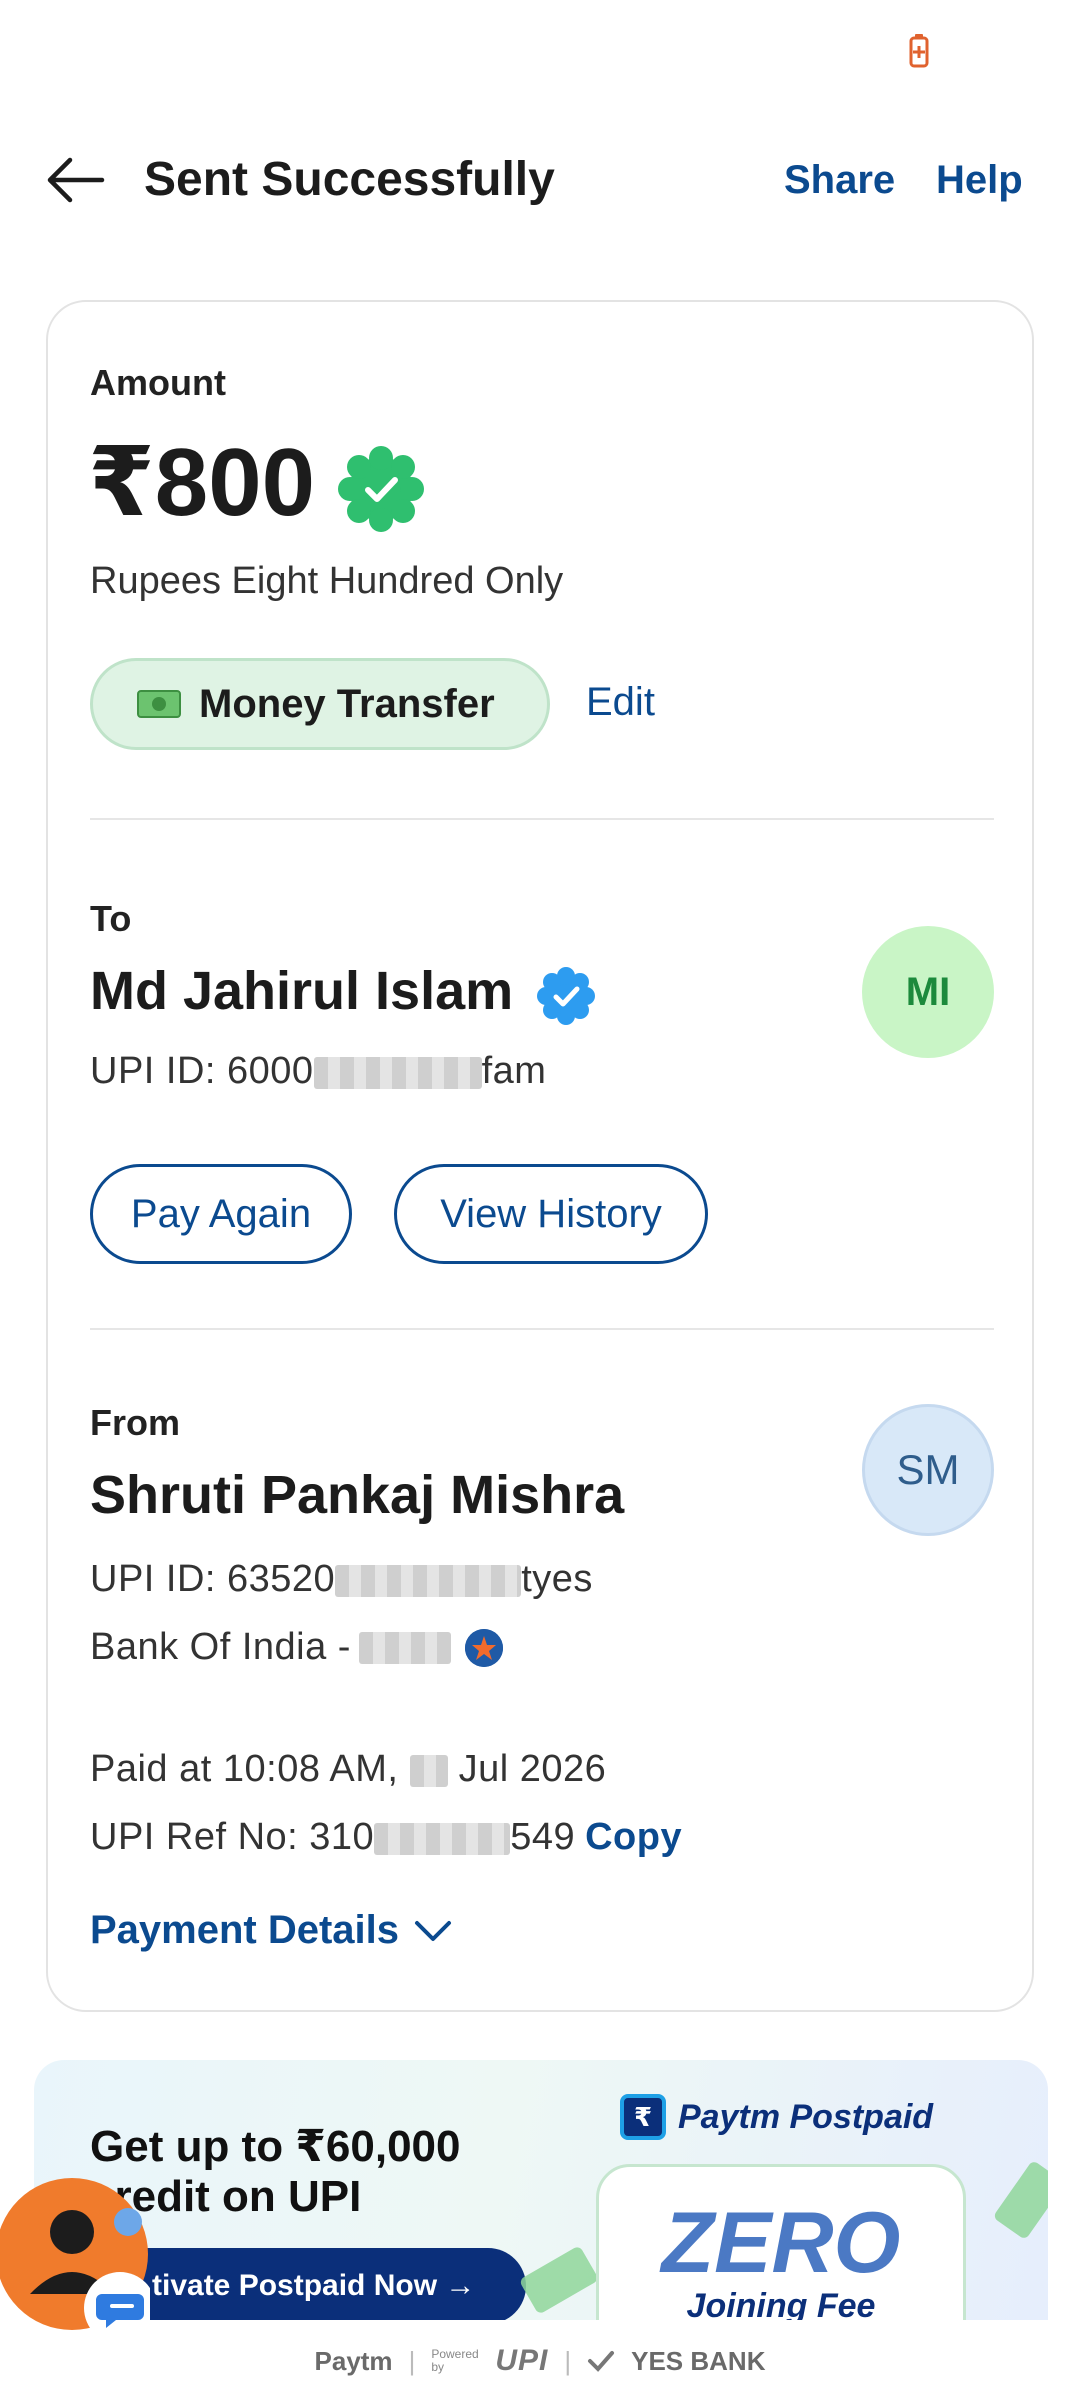 The height and width of the screenshot is (2400, 1080). What do you see at coordinates (275, 2171) in the screenshot?
I see `promo-headline: Get up to ₹60,000 credit on UPI` at bounding box center [275, 2171].